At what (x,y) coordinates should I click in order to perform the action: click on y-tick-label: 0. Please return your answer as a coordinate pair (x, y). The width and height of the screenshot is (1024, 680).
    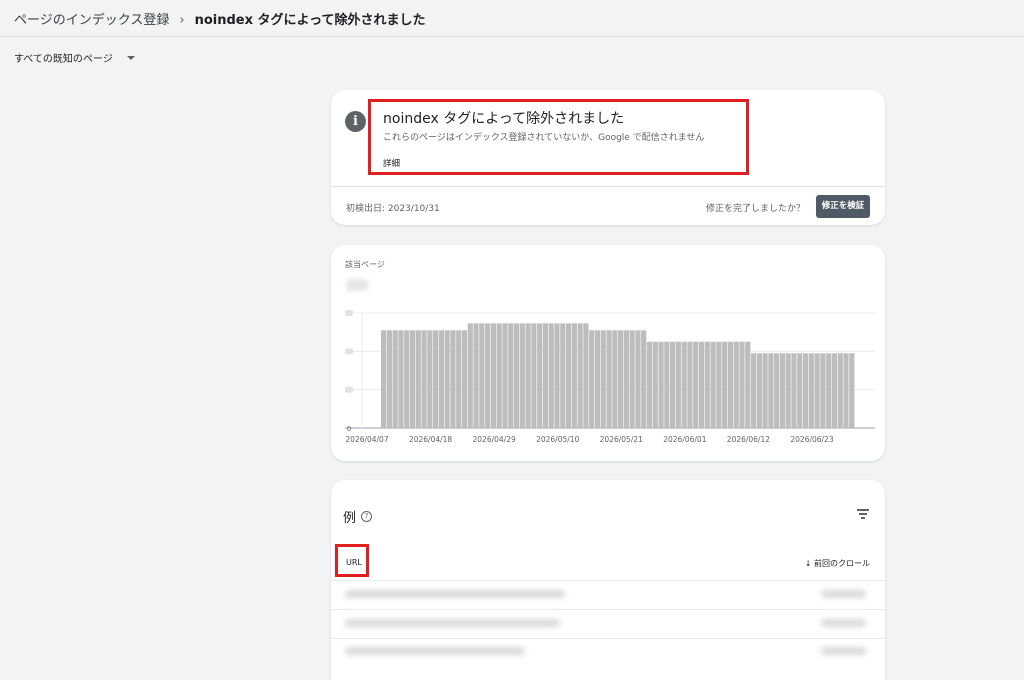
    Looking at the image, I should click on (349, 429).